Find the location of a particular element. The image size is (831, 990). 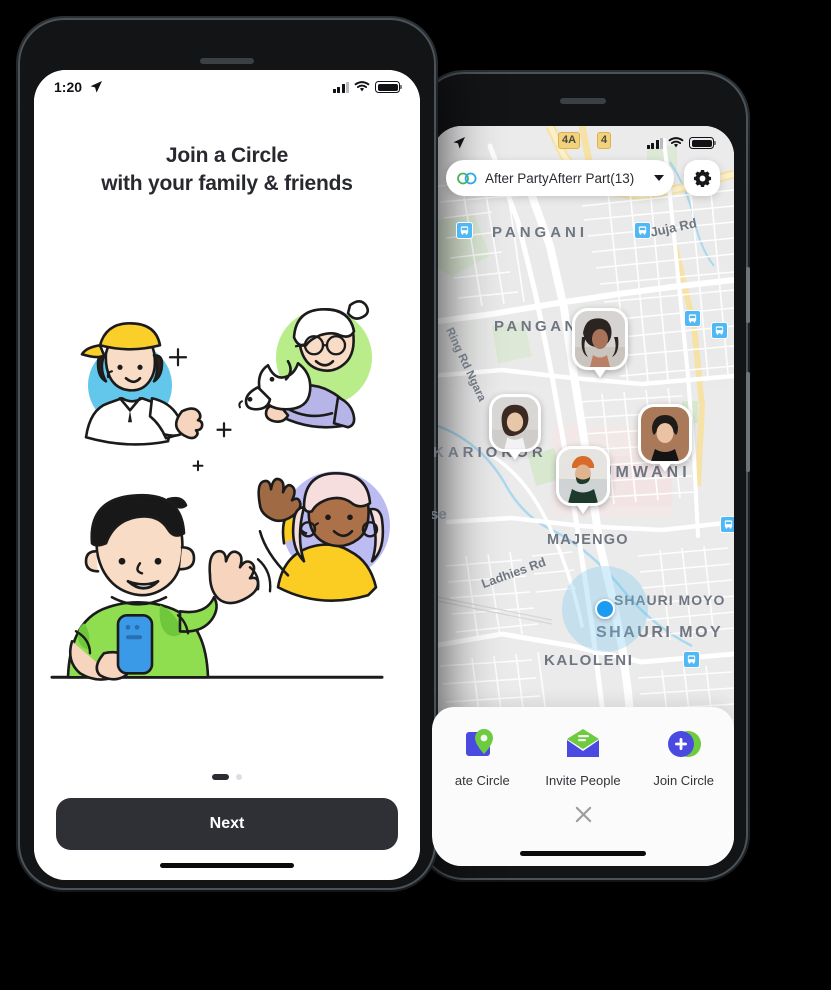

member-avatar-curly-hair-woman is located at coordinates (600, 343).